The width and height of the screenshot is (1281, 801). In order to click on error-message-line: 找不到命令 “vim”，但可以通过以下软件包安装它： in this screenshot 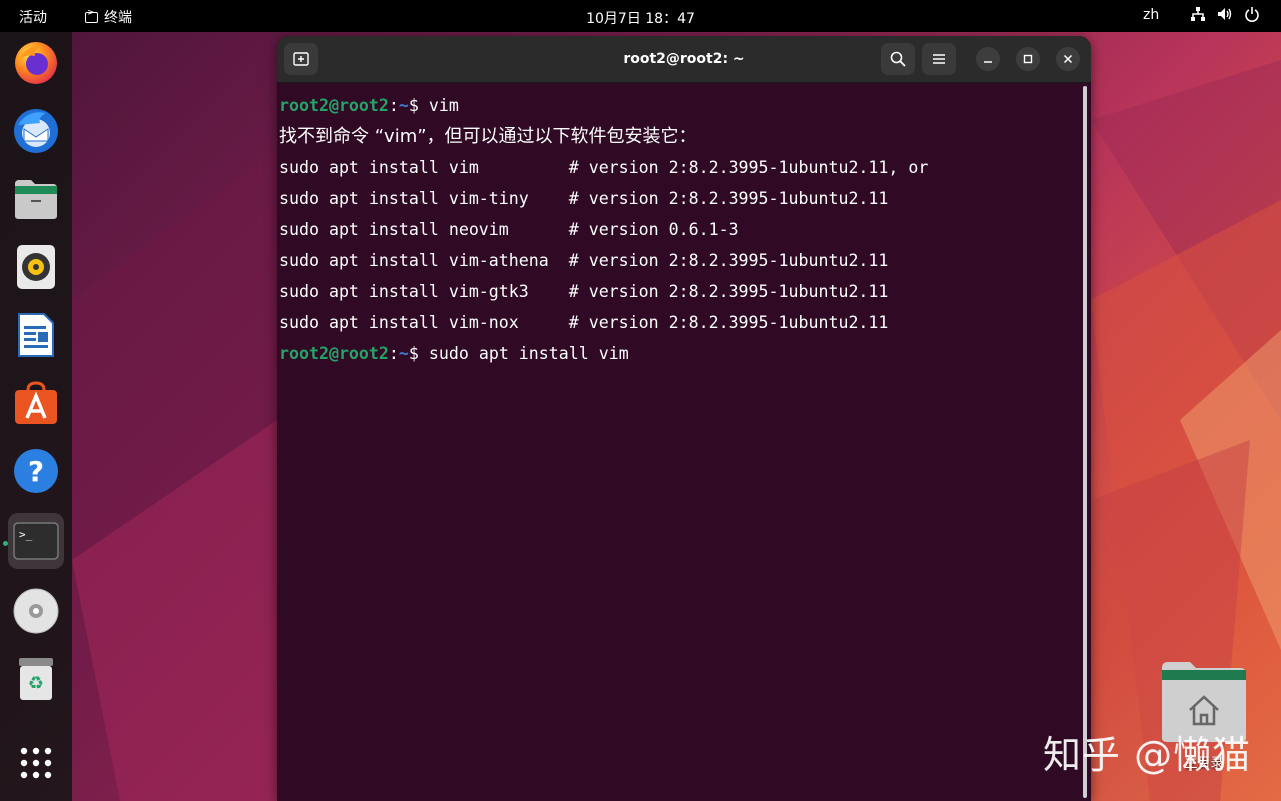, I will do `click(679, 136)`.